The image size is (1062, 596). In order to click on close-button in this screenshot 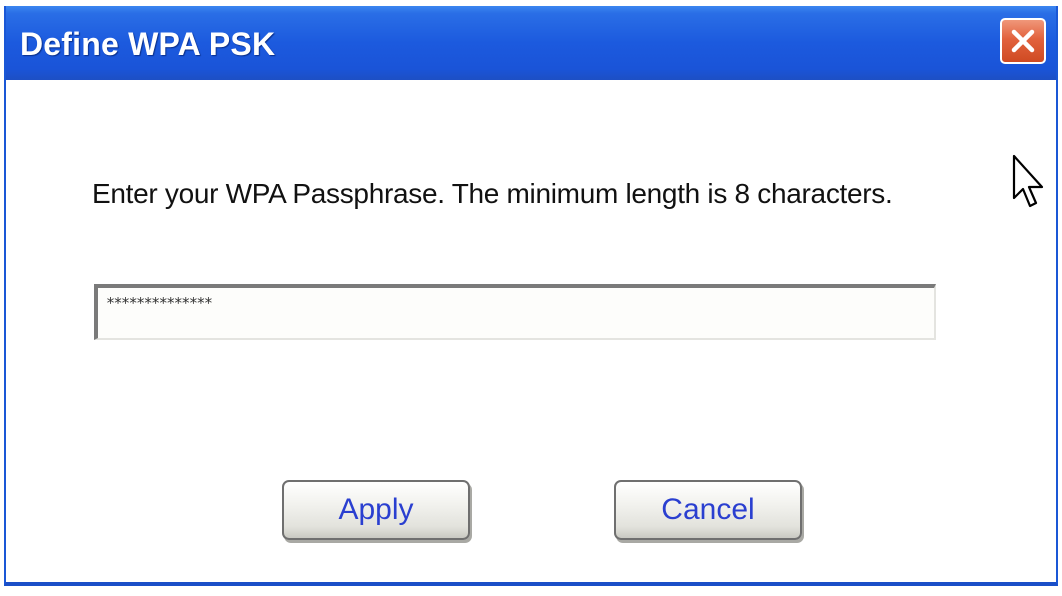, I will do `click(1023, 41)`.